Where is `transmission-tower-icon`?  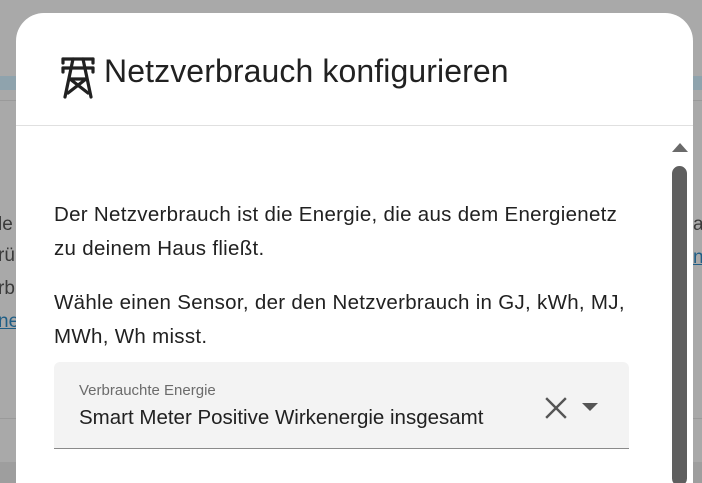
transmission-tower-icon is located at coordinates (78, 77).